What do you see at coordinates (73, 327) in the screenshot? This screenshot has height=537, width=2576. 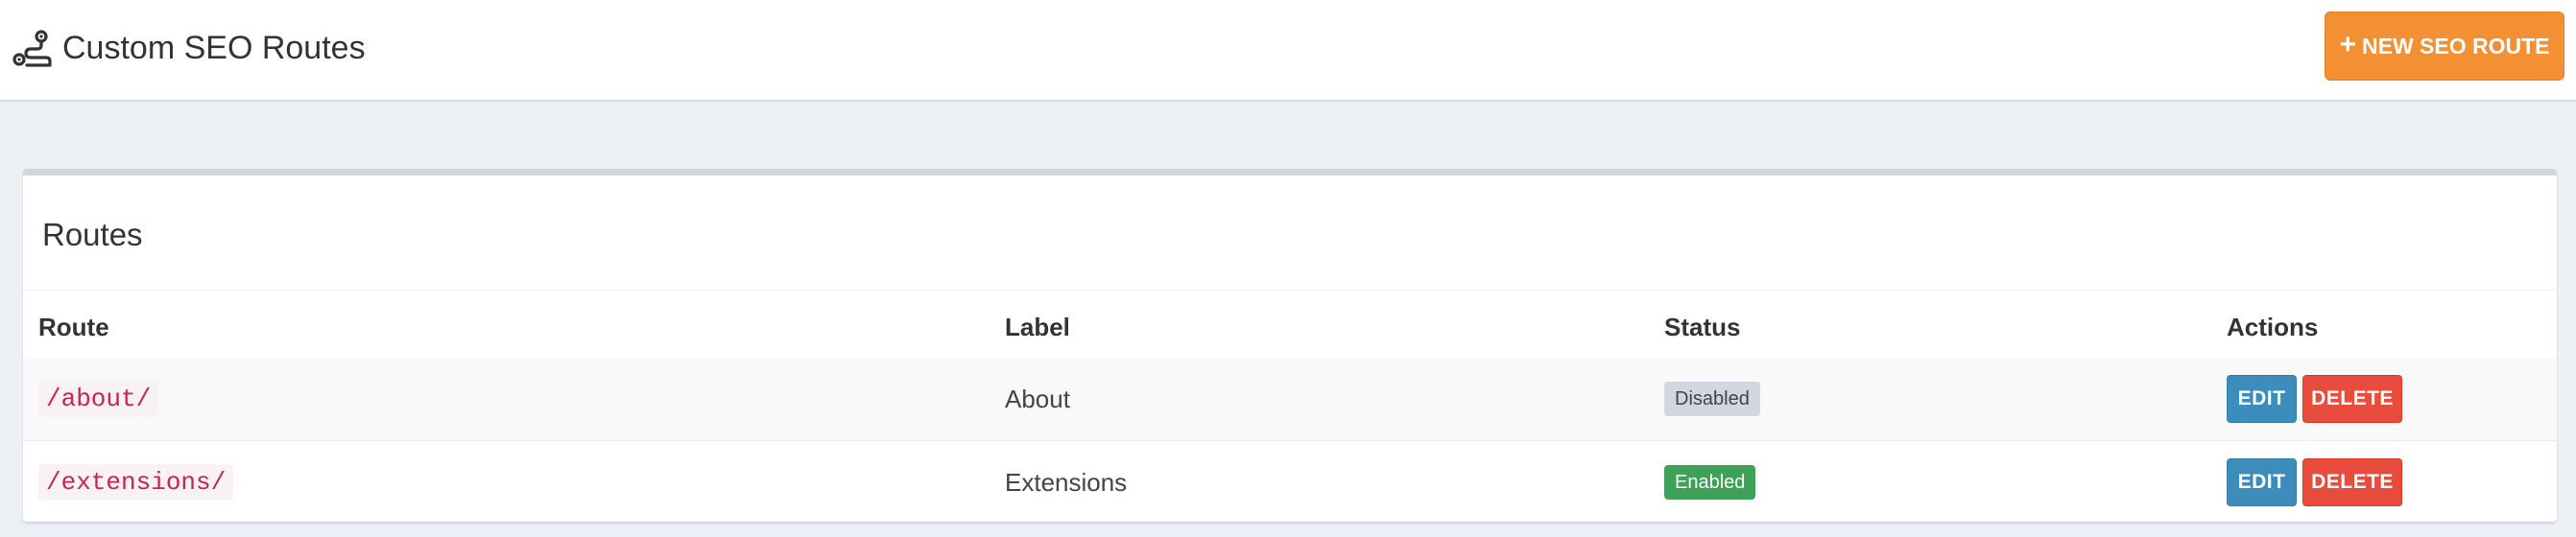 I see `column-header-route: Route` at bounding box center [73, 327].